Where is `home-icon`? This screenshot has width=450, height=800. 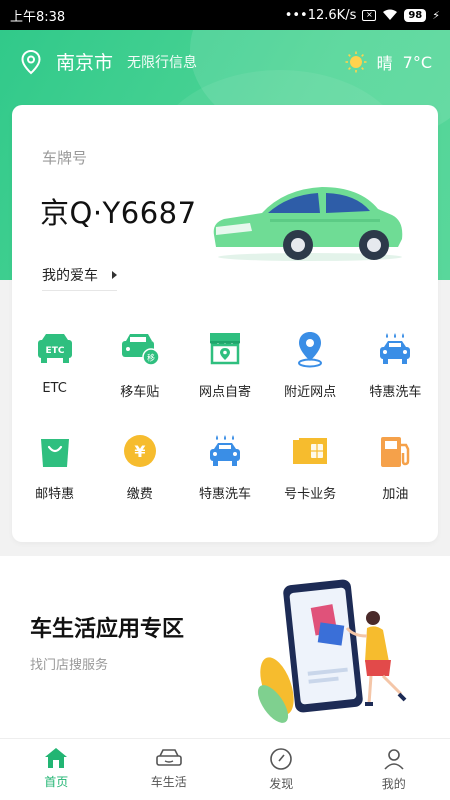 home-icon is located at coordinates (56, 758).